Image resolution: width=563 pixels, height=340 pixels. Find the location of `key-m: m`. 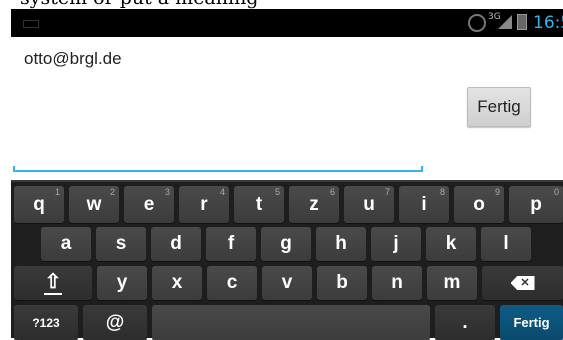

key-m: m is located at coordinates (452, 283).